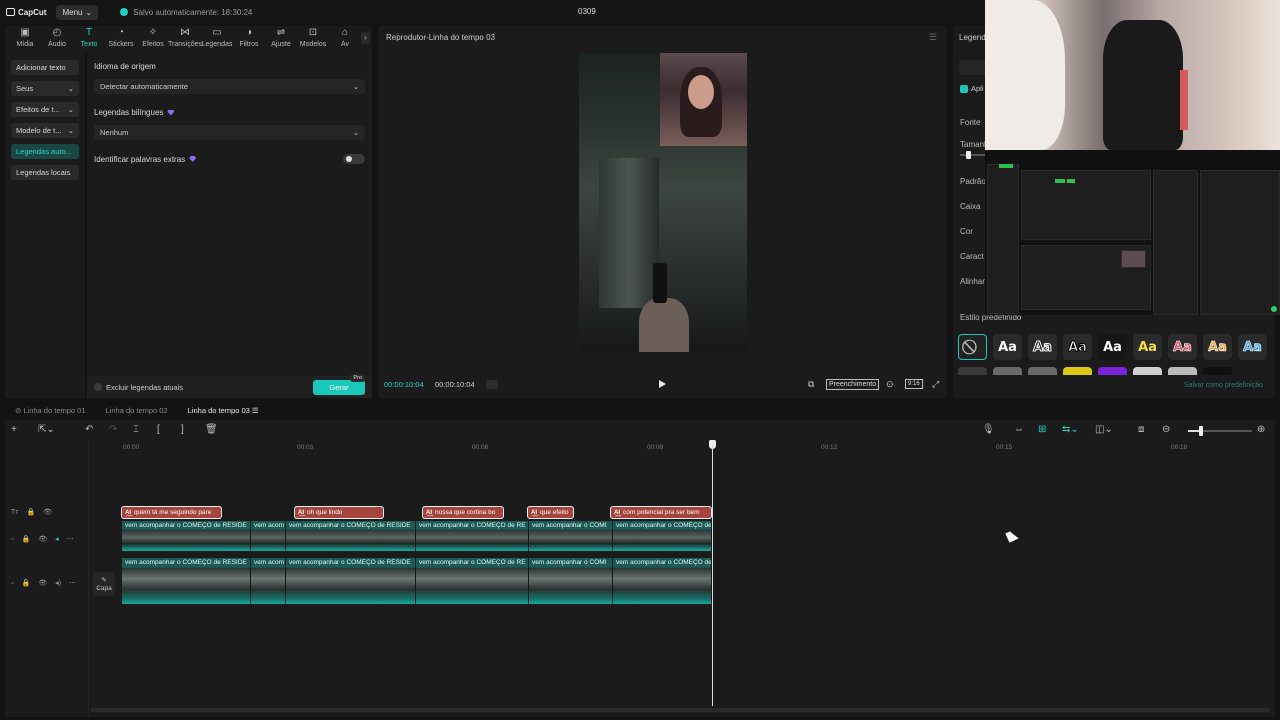 The height and width of the screenshot is (720, 1280). I want to click on add-icon: +, so click(14, 429).